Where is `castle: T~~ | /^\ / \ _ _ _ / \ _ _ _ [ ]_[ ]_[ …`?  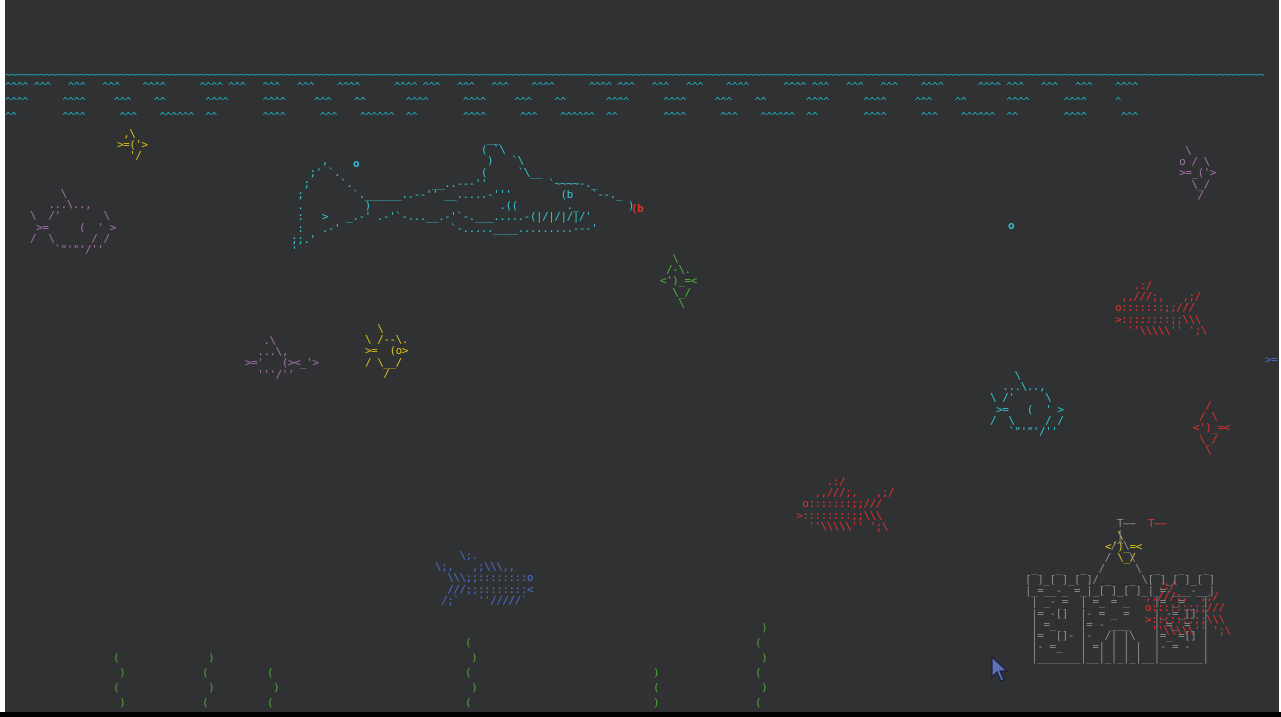
castle: T~~ | /^\ / \ _ _ _ / \ _ _ _ [ ]_[ ]_[ … is located at coordinates (1120, 591).